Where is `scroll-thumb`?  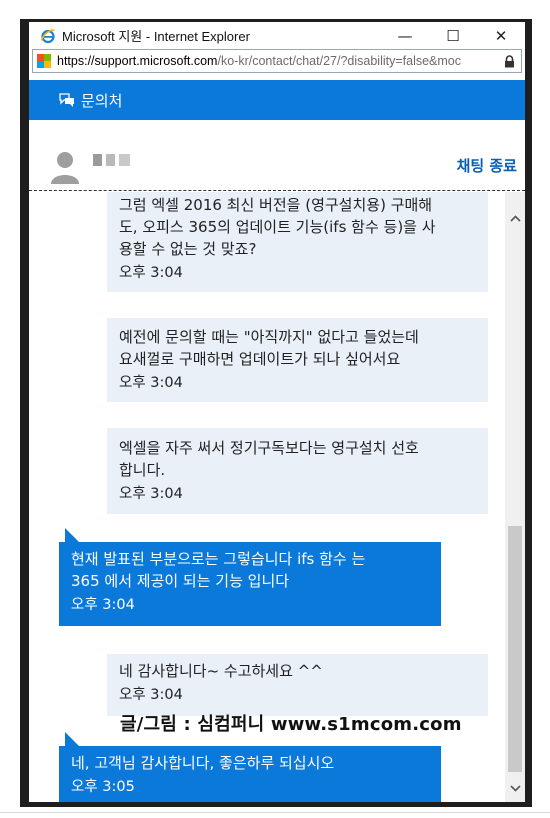 scroll-thumb is located at coordinates (515, 649).